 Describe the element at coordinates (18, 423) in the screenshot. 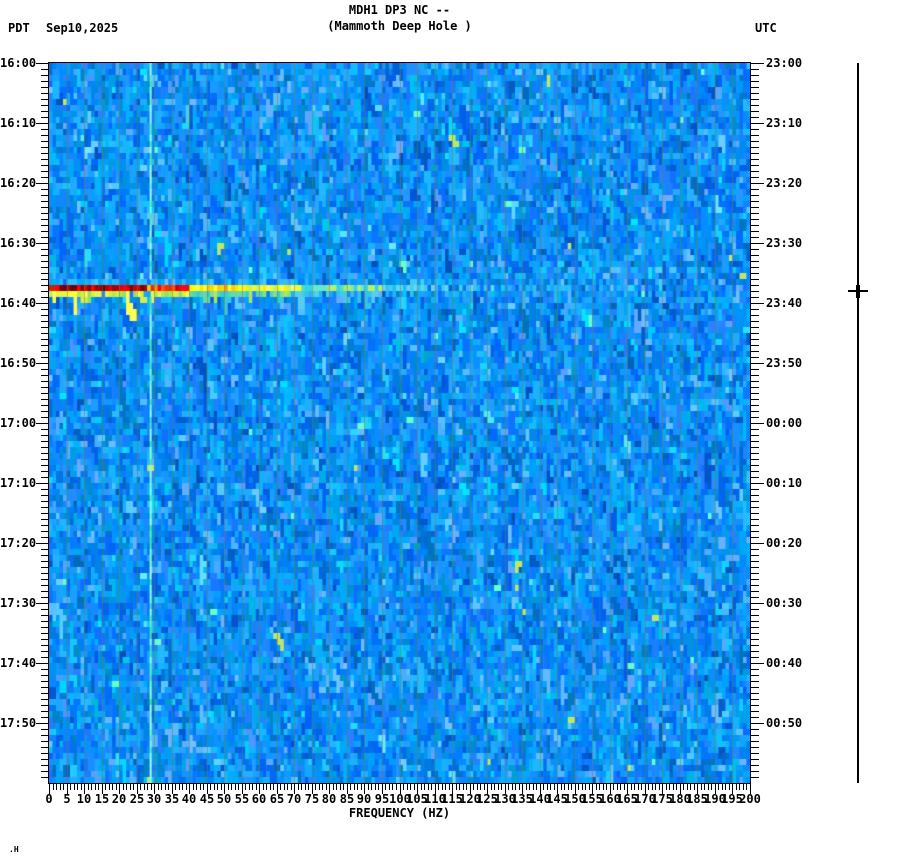

I see `y-axis-left-tick-label: 17:00` at that location.